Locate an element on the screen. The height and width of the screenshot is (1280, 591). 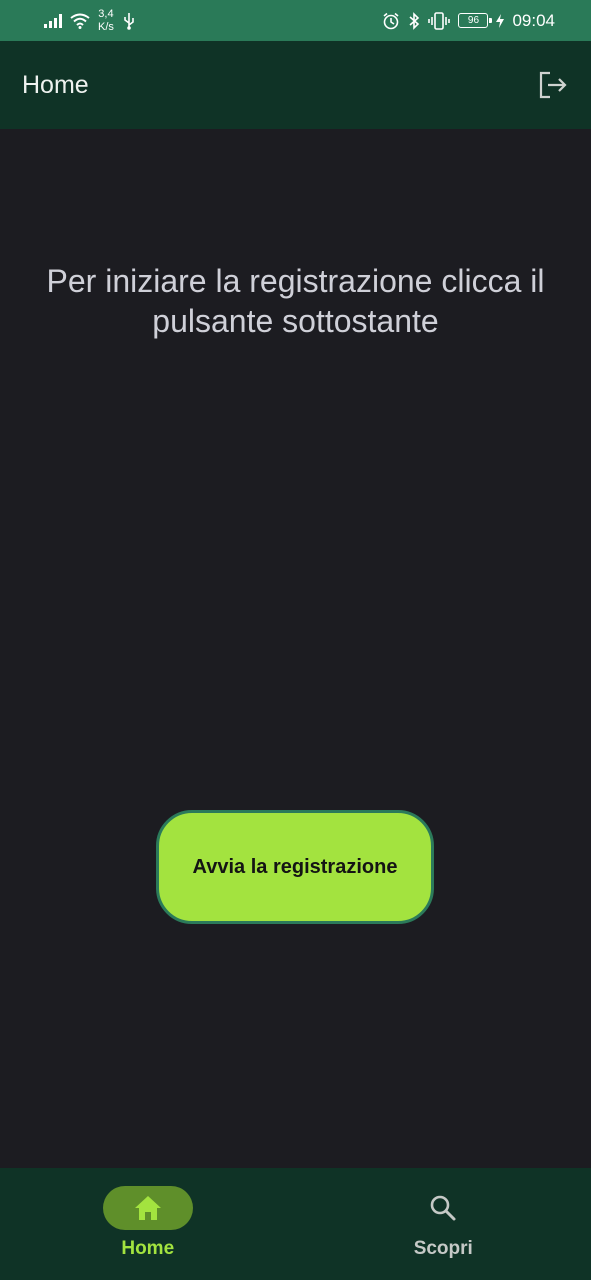
nav-label-home: Home is located at coordinates (148, 1248).